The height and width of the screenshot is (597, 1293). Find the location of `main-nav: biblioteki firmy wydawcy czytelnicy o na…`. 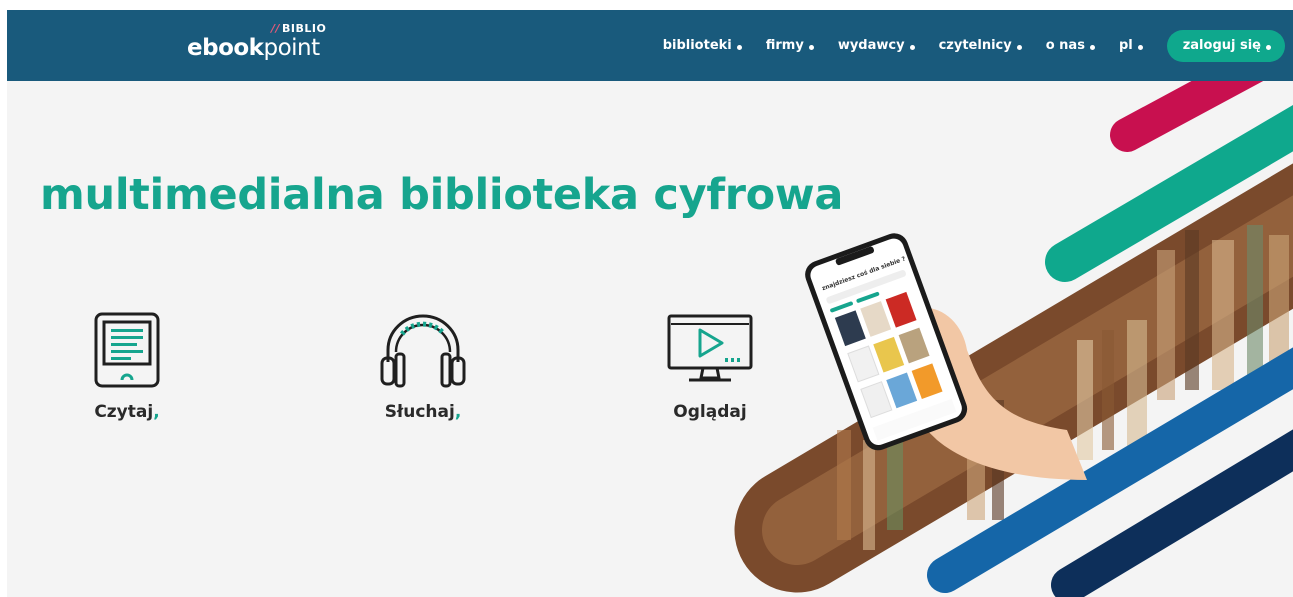

main-nav: biblioteki firmy wydawcy czytelnicy o na… is located at coordinates (978, 45).